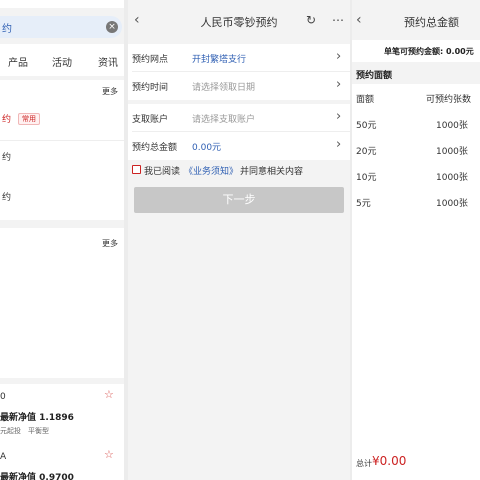  I want to click on denomination-cell: 20元, so click(366, 152).